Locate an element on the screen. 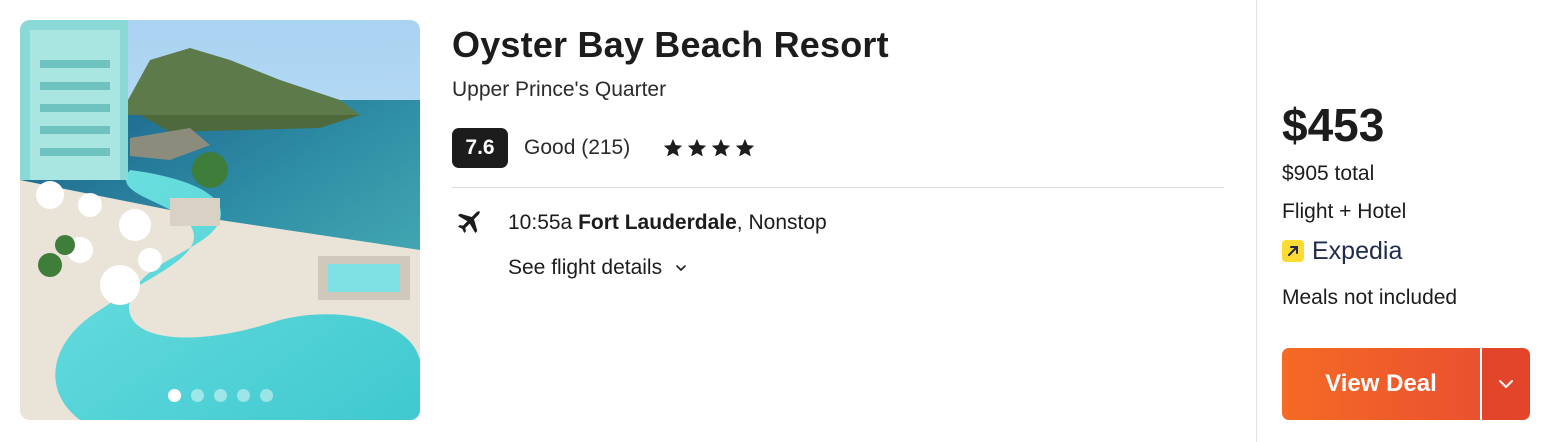  price-total: $905 total is located at coordinates (1328, 173).